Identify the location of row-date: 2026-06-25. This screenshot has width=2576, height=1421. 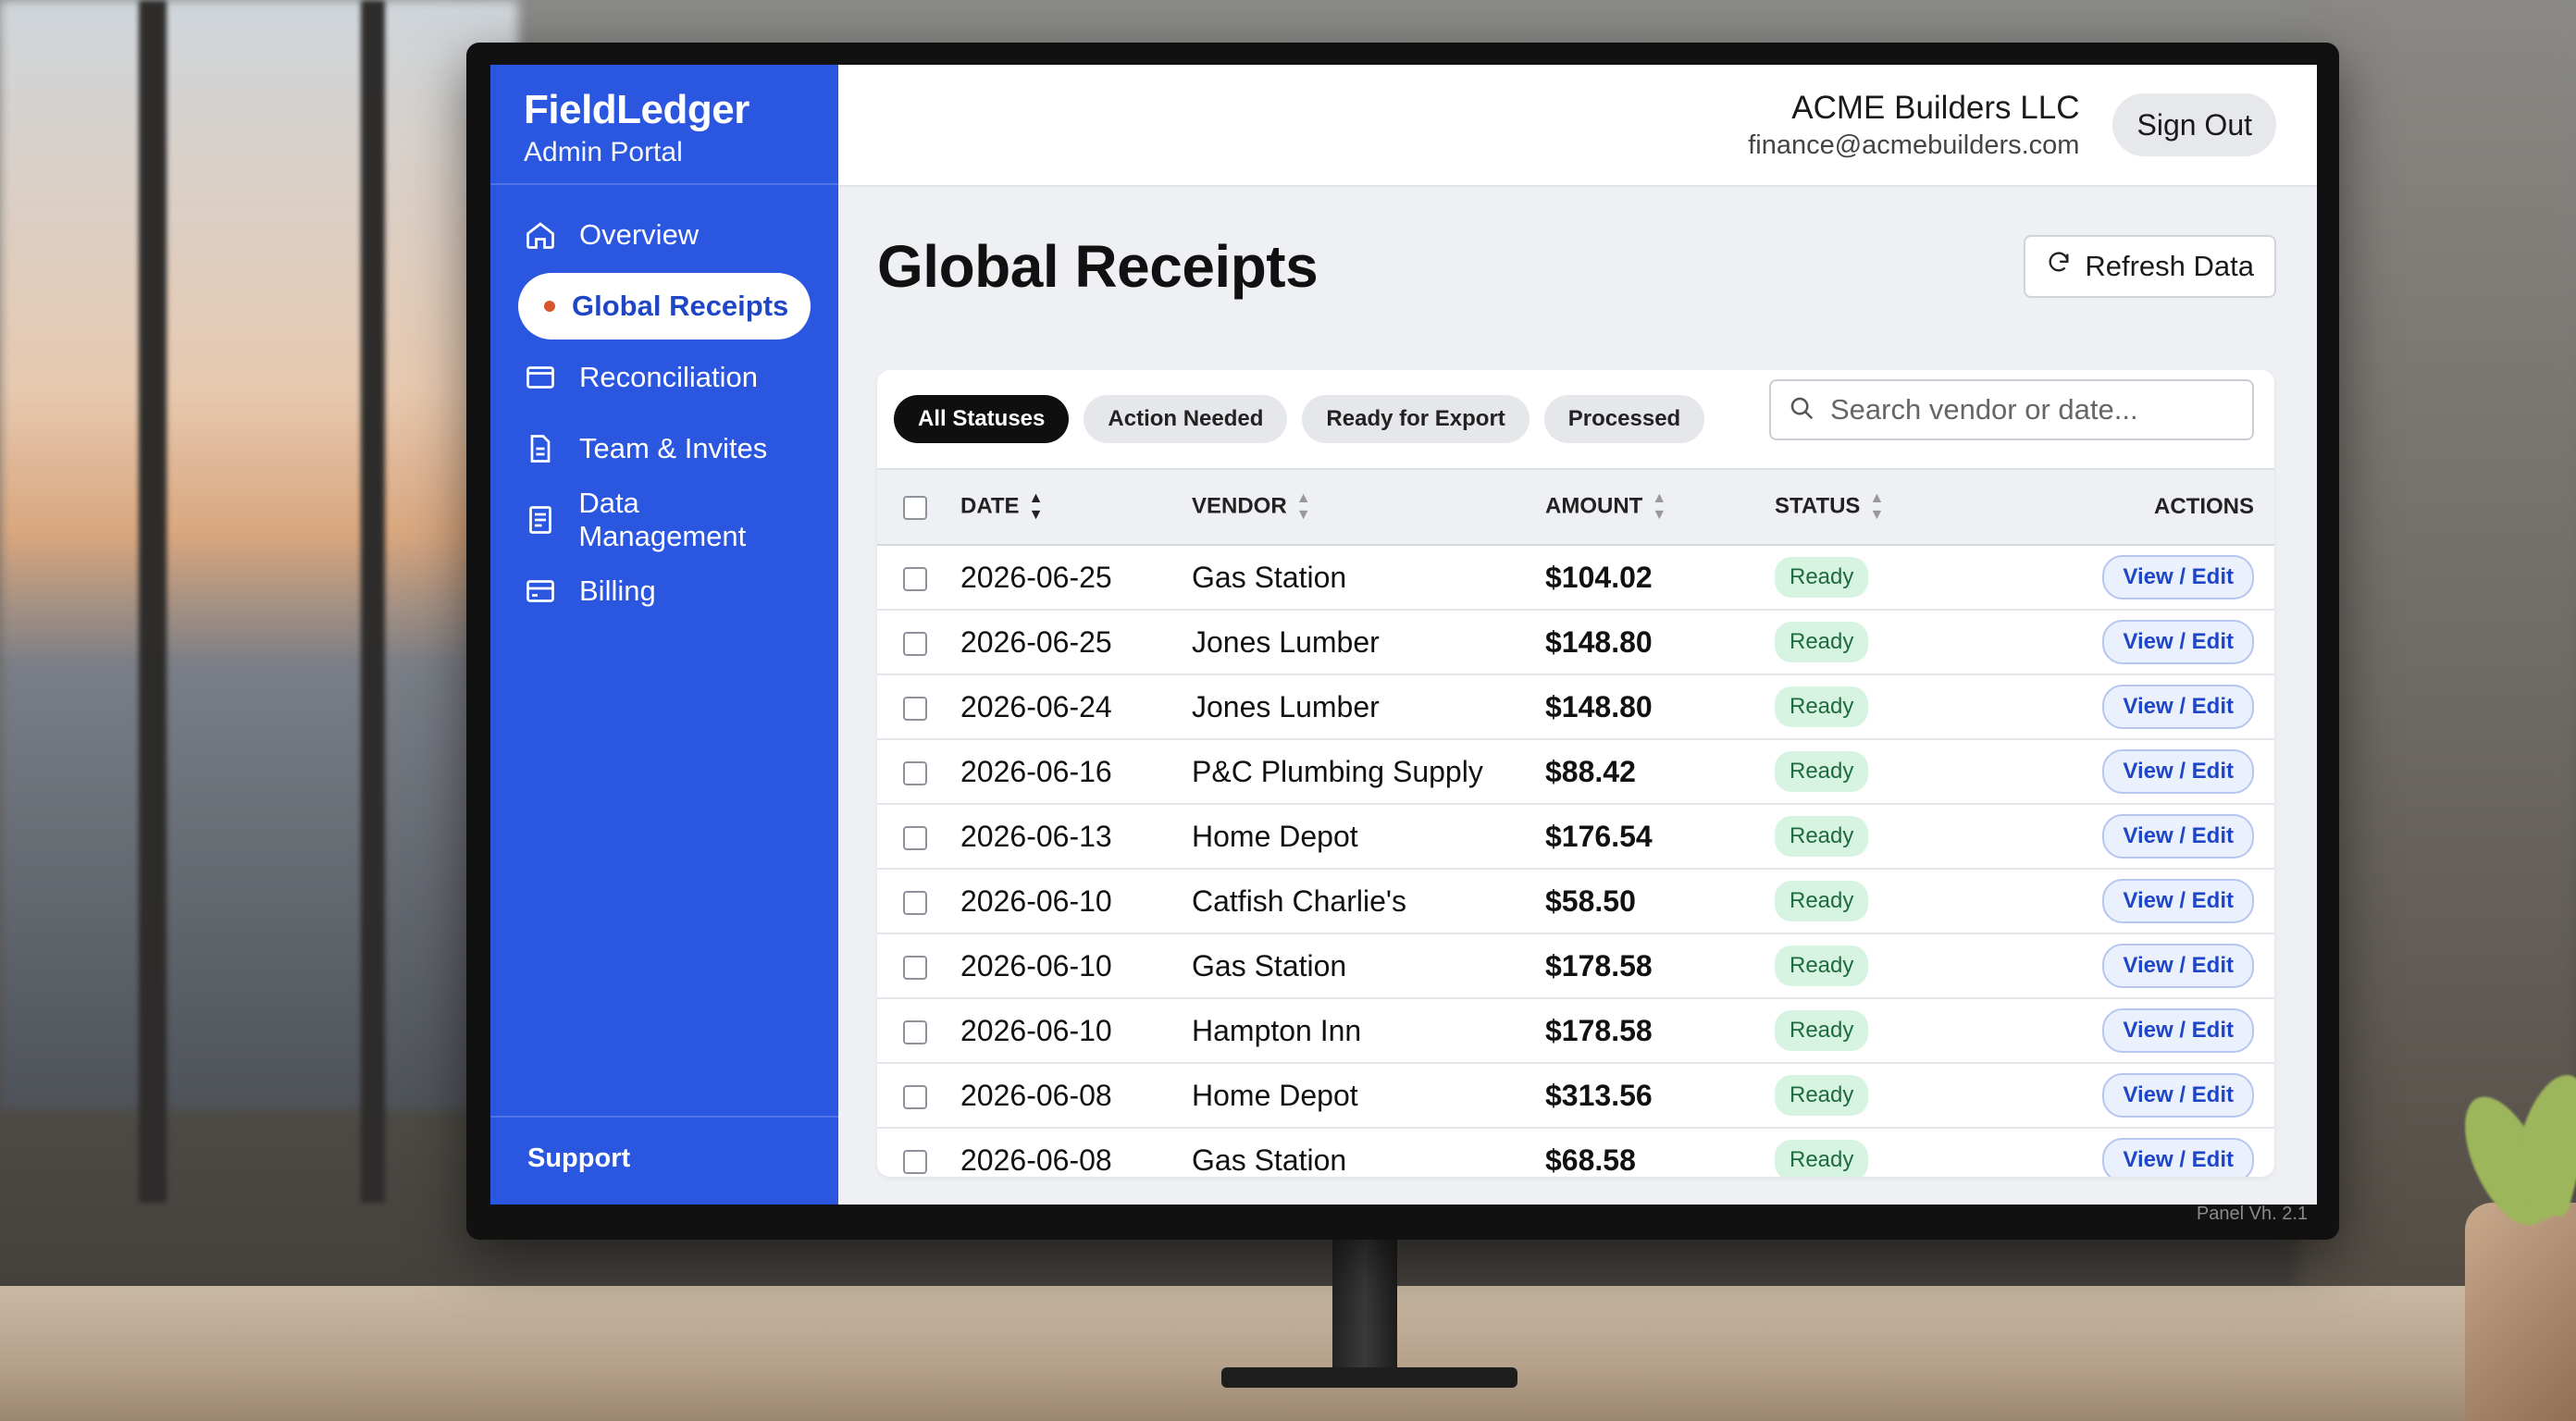
(1036, 642).